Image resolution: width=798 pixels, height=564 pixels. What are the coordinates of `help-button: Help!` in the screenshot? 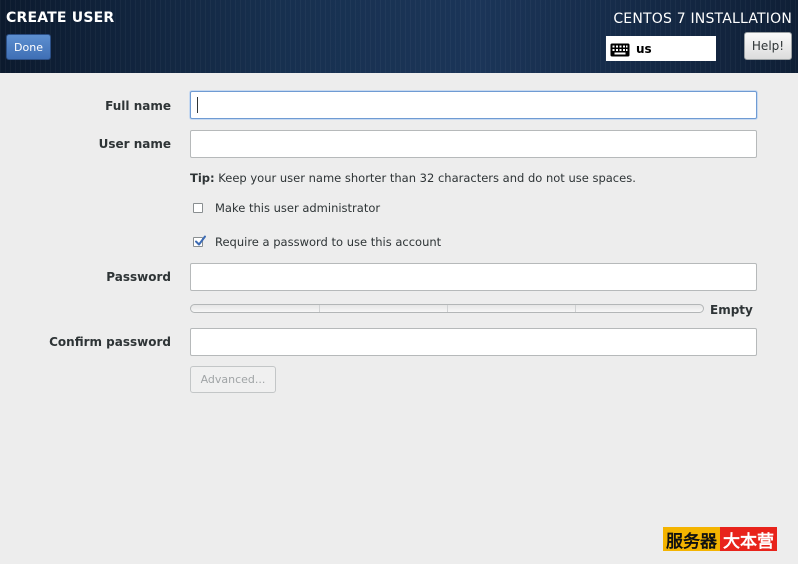 It's located at (768, 46).